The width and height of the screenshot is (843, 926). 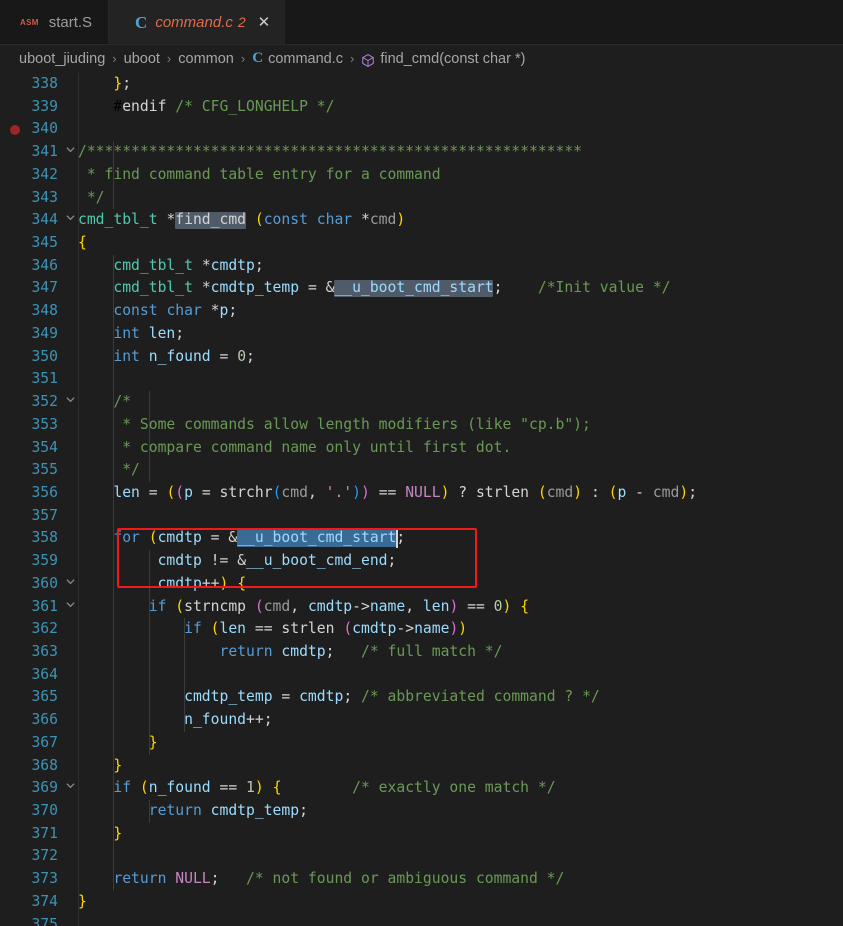 What do you see at coordinates (421, 129) in the screenshot?
I see `code-line: 340` at bounding box center [421, 129].